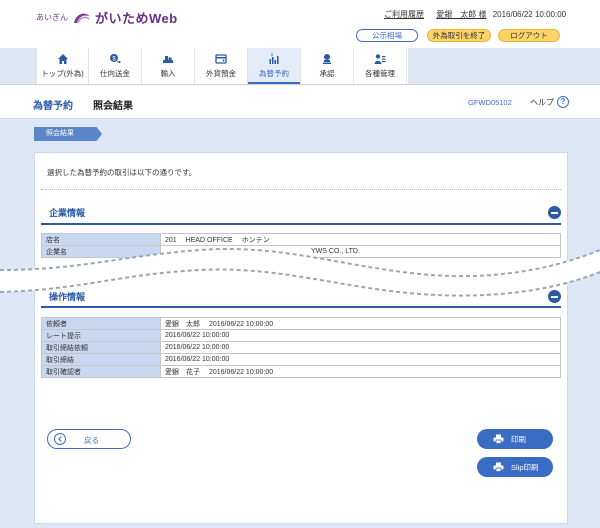 This screenshot has height=528, width=600. I want to click on chevron-left-icon, so click(60, 439).